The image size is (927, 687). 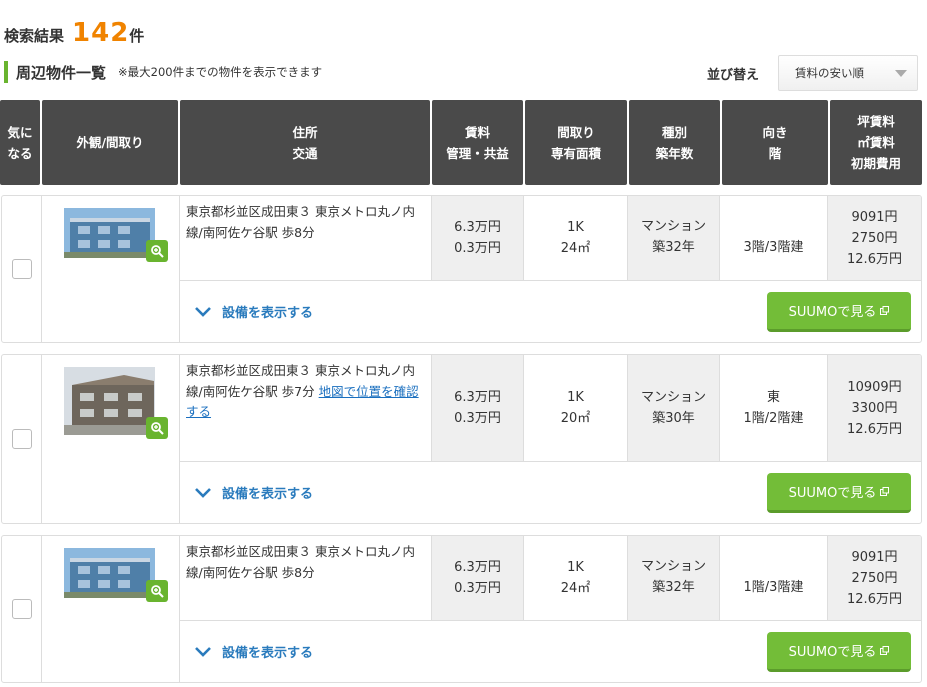 What do you see at coordinates (220, 72) in the screenshot?
I see `section-note: ※最大200件までの物件を表示できます` at bounding box center [220, 72].